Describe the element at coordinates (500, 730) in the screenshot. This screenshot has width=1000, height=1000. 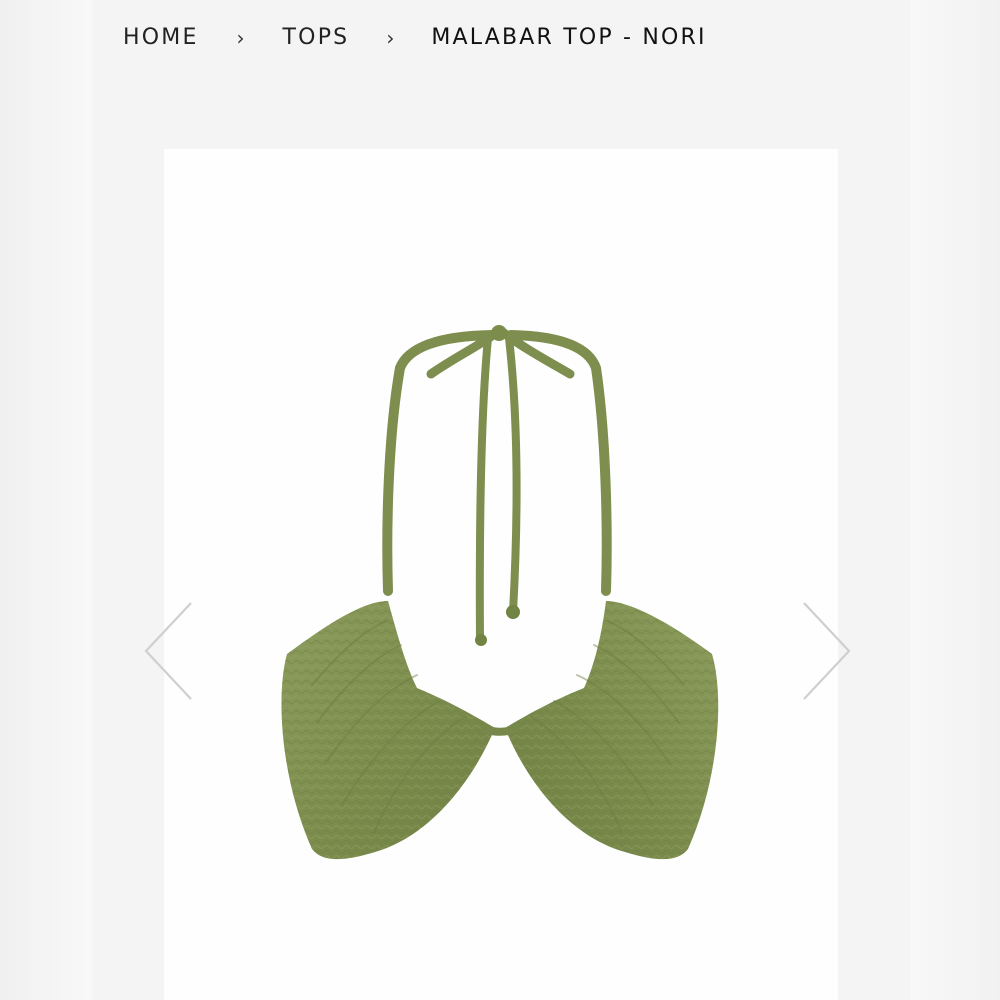
I see `bikini-cups` at that location.